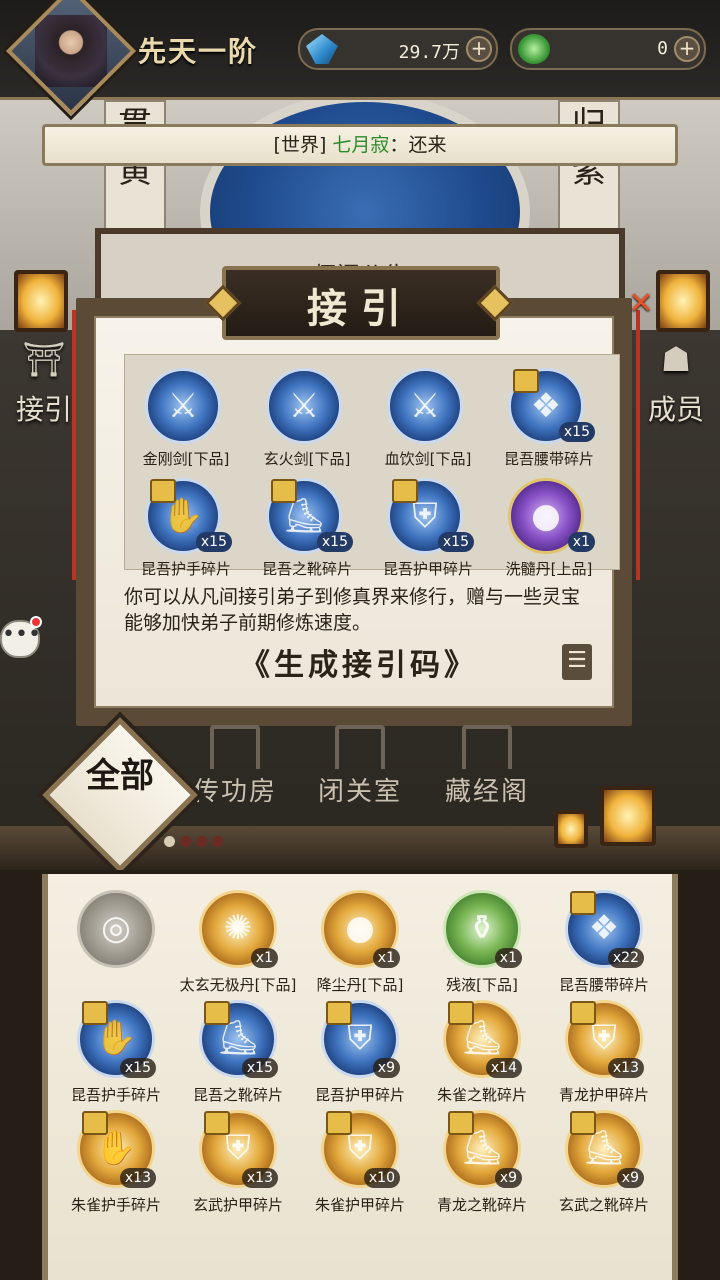 This screenshot has width=720, height=1280. What do you see at coordinates (234, 792) in the screenshot?
I see `tab-label: 传功房` at bounding box center [234, 792].